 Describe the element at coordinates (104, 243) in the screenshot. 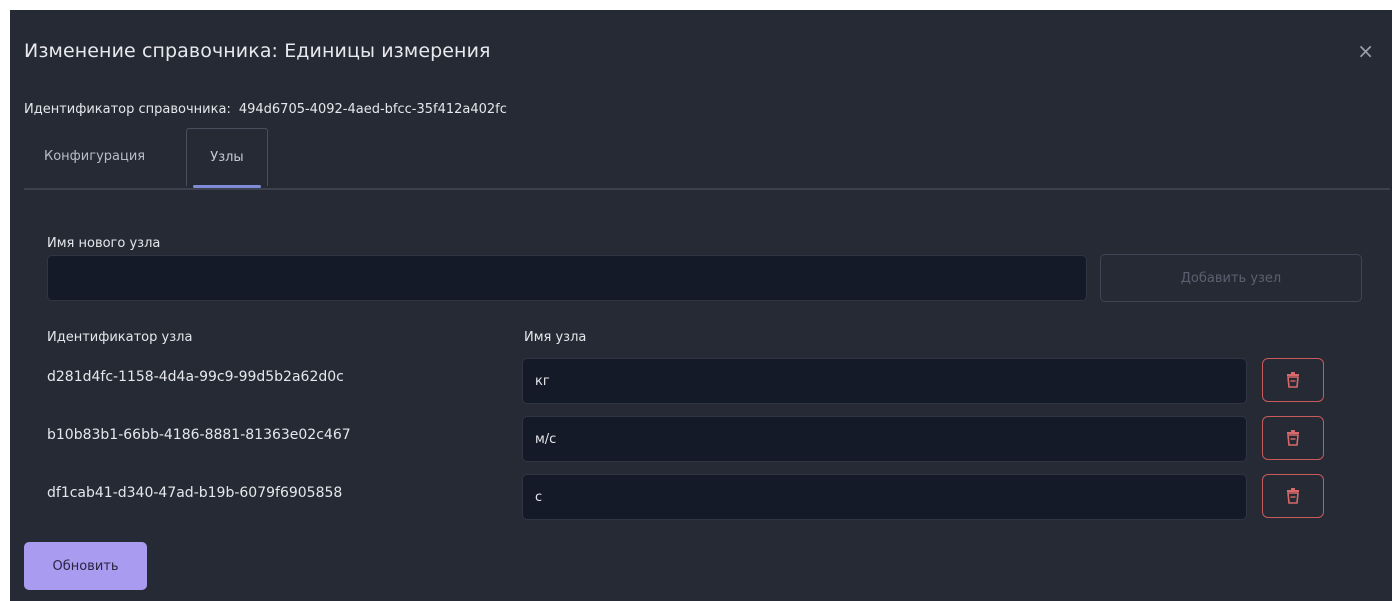

I see `new-node-label: Имя нового узла` at that location.